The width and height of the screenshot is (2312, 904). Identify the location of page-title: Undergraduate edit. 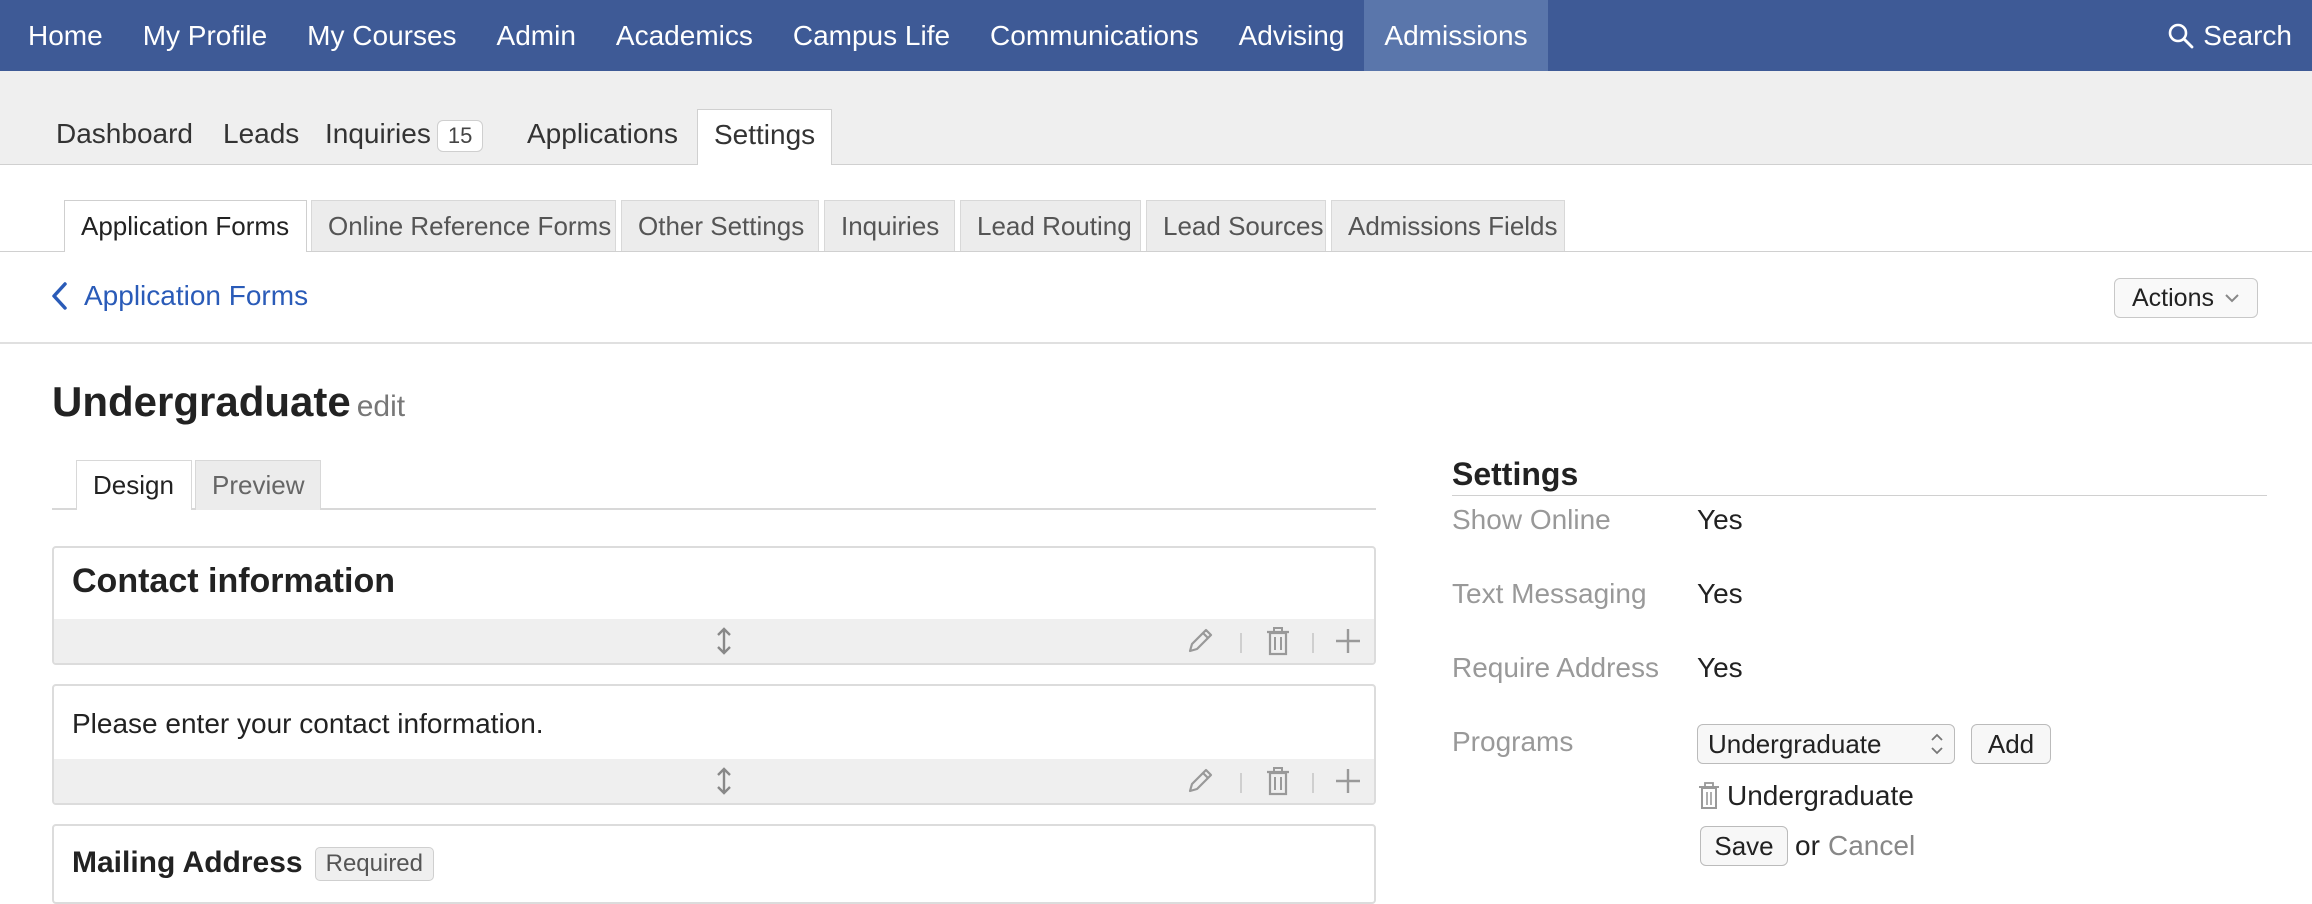
(228, 402).